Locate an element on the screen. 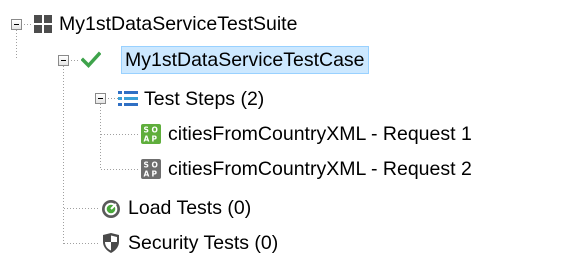 Image resolution: width=575 pixels, height=257 pixels. tree-node-security-tests: Security Tests (0) is located at coordinates (180, 242).